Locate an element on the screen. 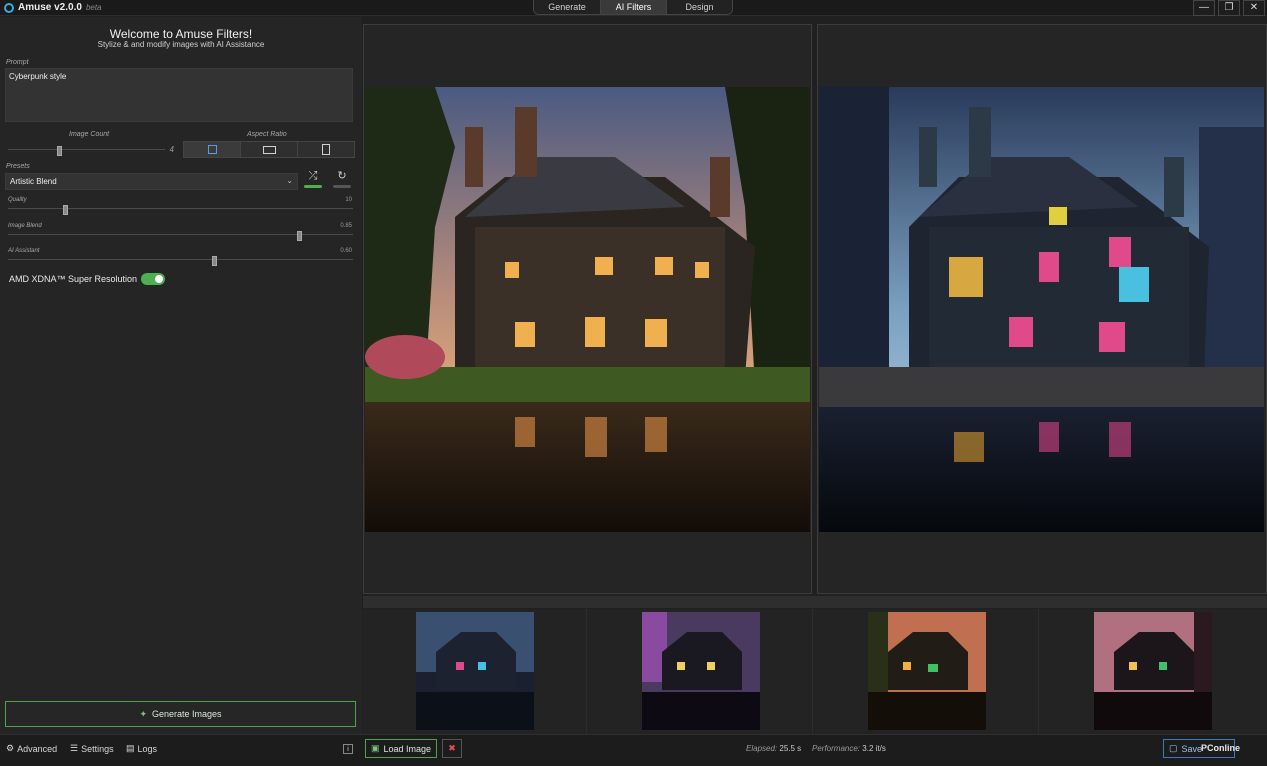  prompt-input: Cyberpunk style is located at coordinates (179, 95).